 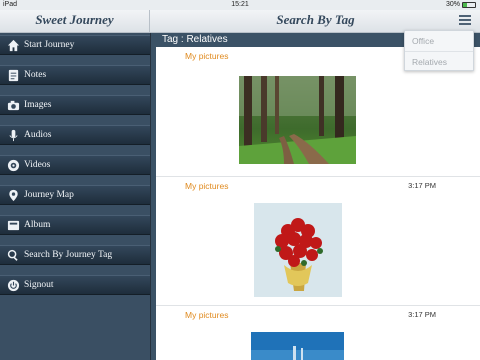 What do you see at coordinates (39, 285) in the screenshot?
I see `sidebar-item-label: Signout` at bounding box center [39, 285].